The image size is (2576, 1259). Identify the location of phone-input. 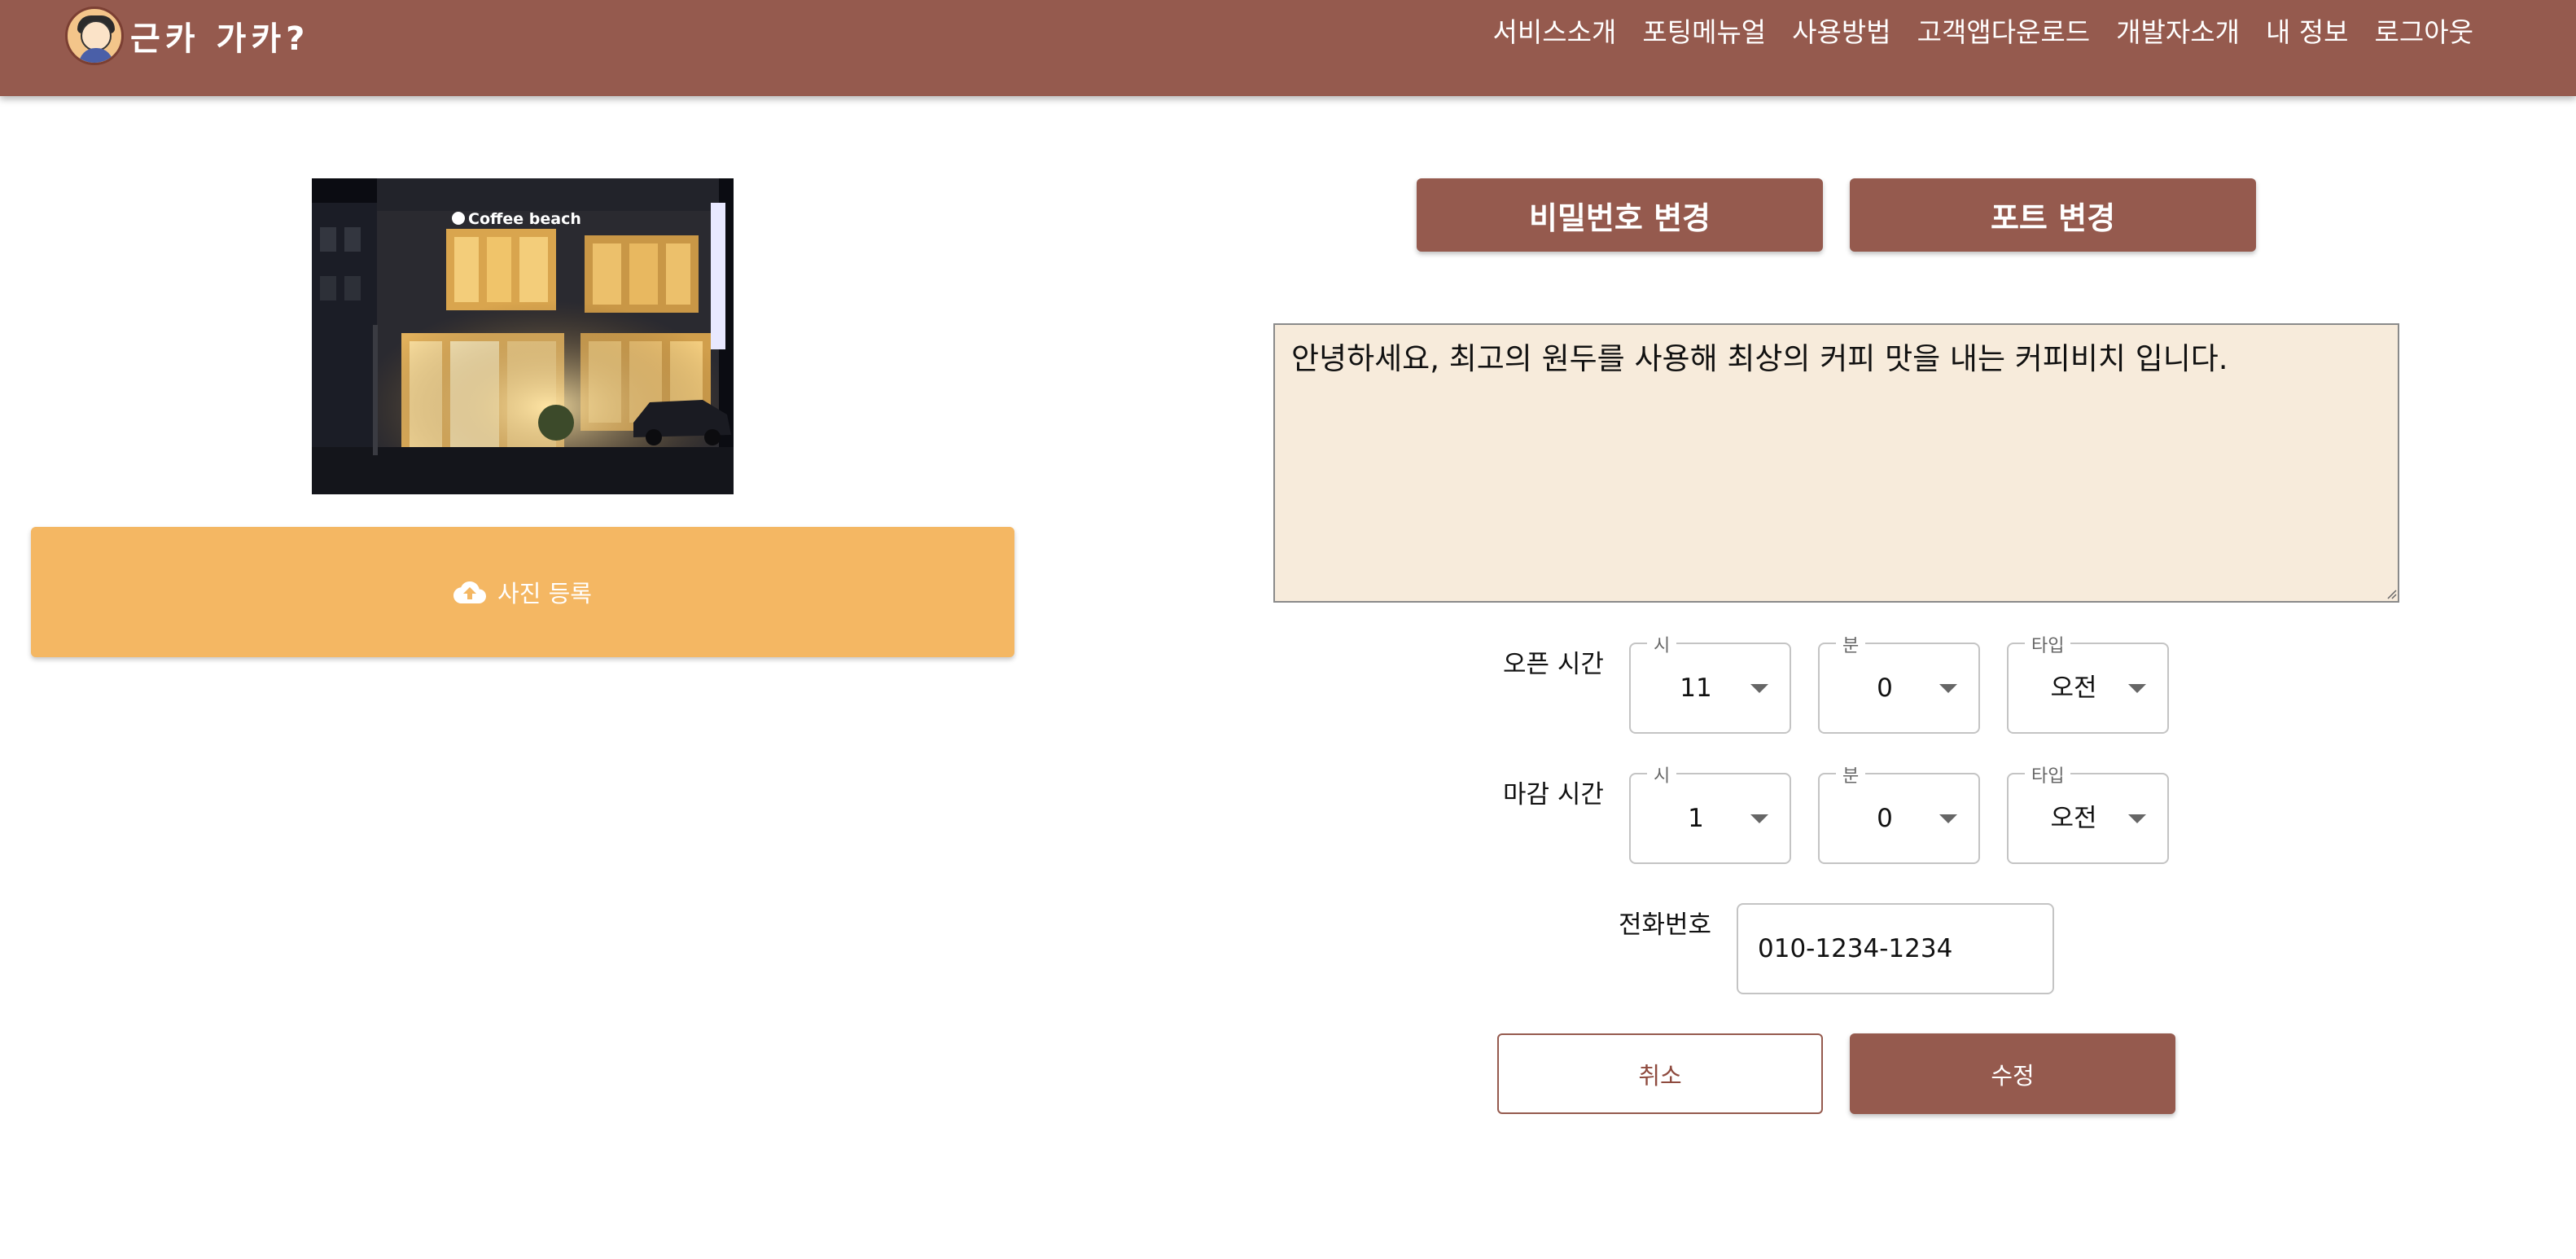
(1895, 948).